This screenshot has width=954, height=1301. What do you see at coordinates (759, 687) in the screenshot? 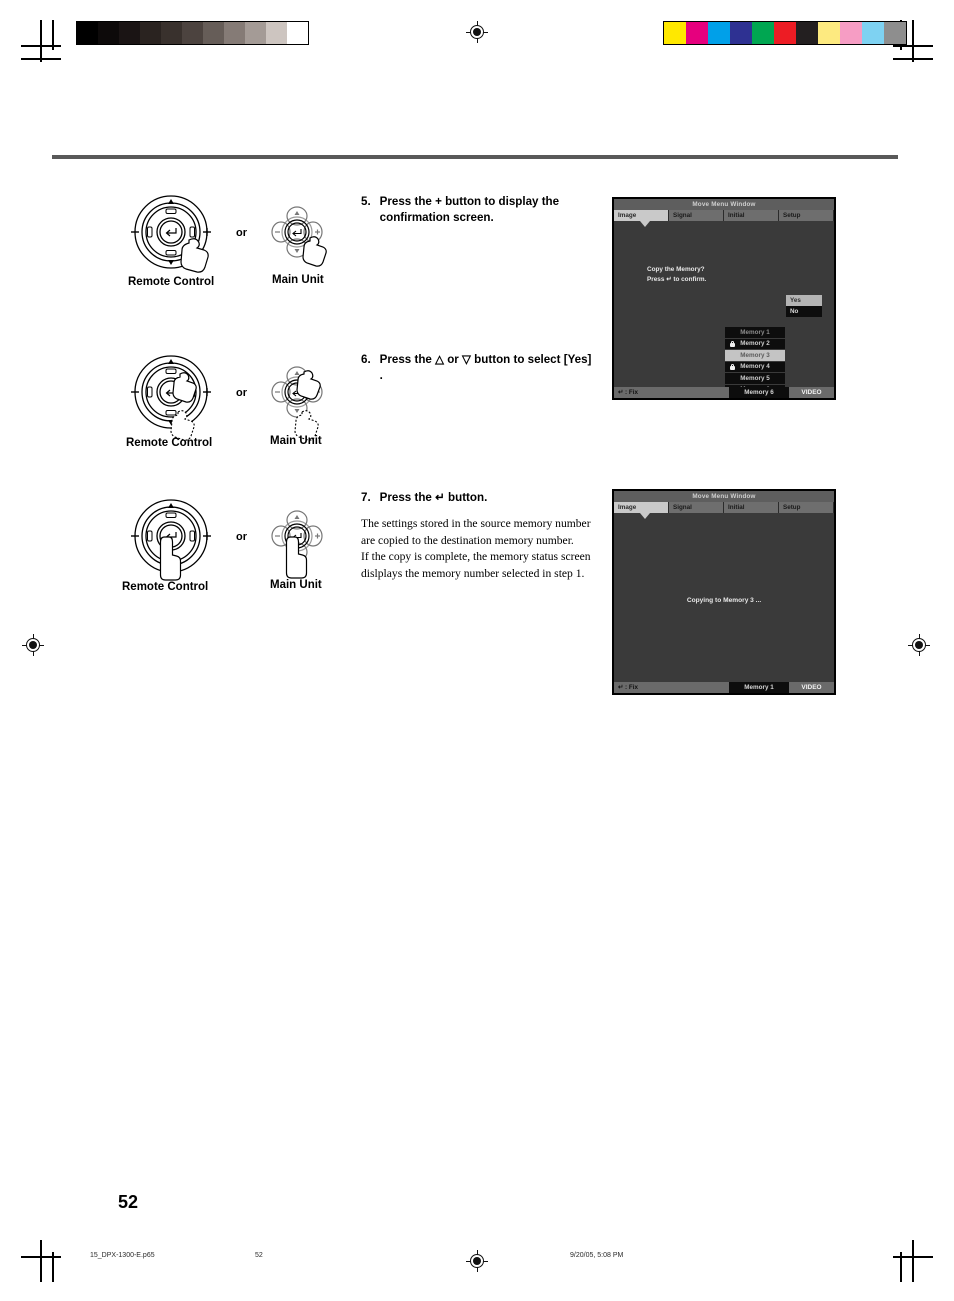
I see `osd-copying-status-memory: Memory 1` at bounding box center [759, 687].